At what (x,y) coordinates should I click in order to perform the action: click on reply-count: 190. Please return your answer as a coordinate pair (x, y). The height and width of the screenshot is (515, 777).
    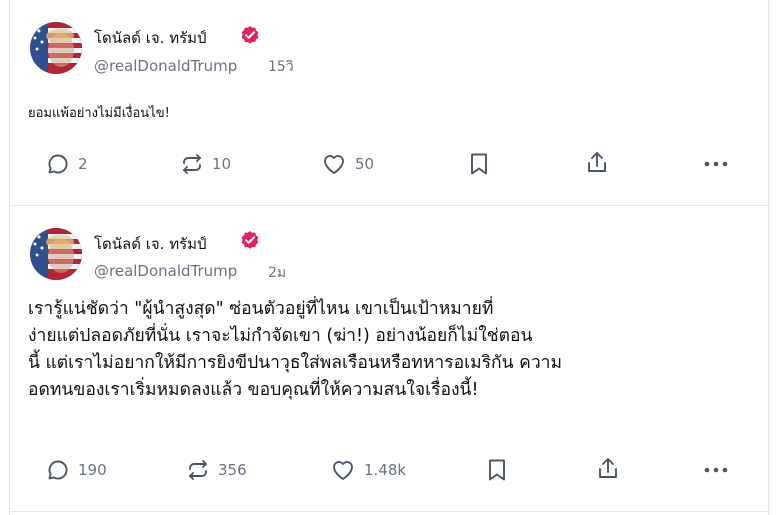
    Looking at the image, I should click on (92, 470).